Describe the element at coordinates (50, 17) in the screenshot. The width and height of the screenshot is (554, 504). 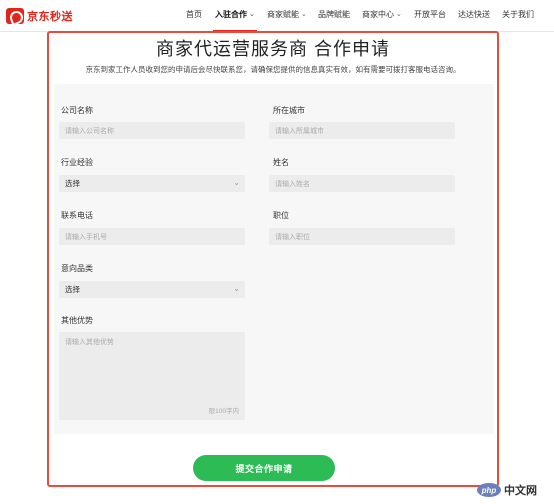
I see `logo-text: 京东秒送` at that location.